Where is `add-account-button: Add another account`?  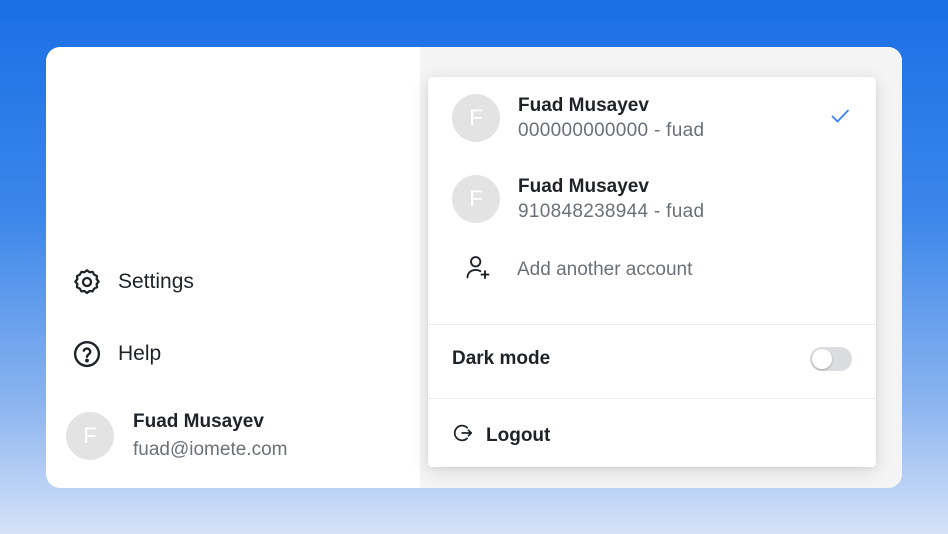
add-account-button: Add another account is located at coordinates (578, 270).